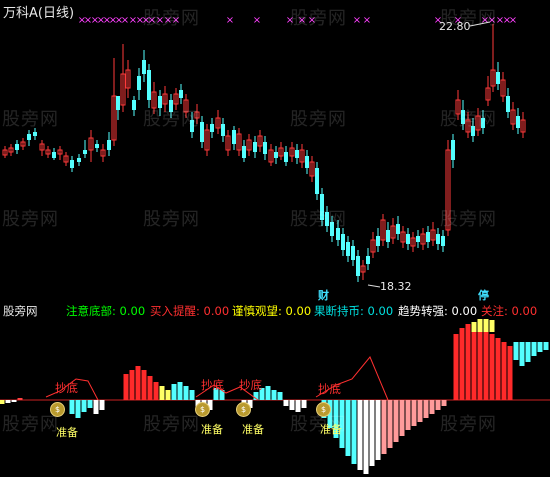 The width and height of the screenshot is (550, 477). Describe the element at coordinates (175, 311) in the screenshot. I see `legend-label: 买入提醒:` at that location.